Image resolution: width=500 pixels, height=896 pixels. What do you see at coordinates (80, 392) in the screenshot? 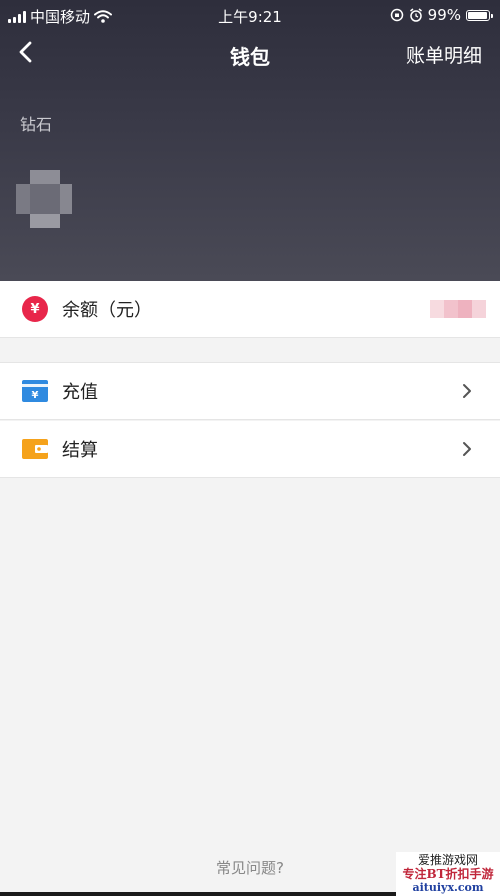
I see `recharge-label: 充值` at bounding box center [80, 392].